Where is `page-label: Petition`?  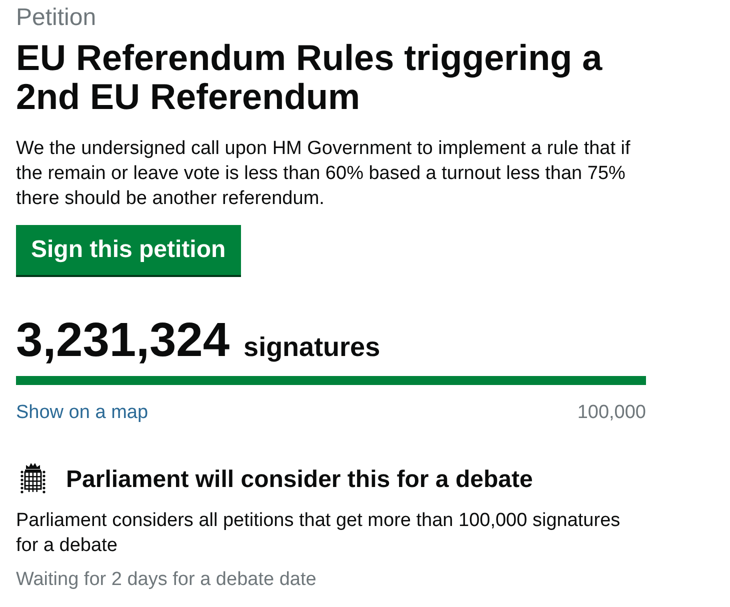 page-label: Petition is located at coordinates (57, 18).